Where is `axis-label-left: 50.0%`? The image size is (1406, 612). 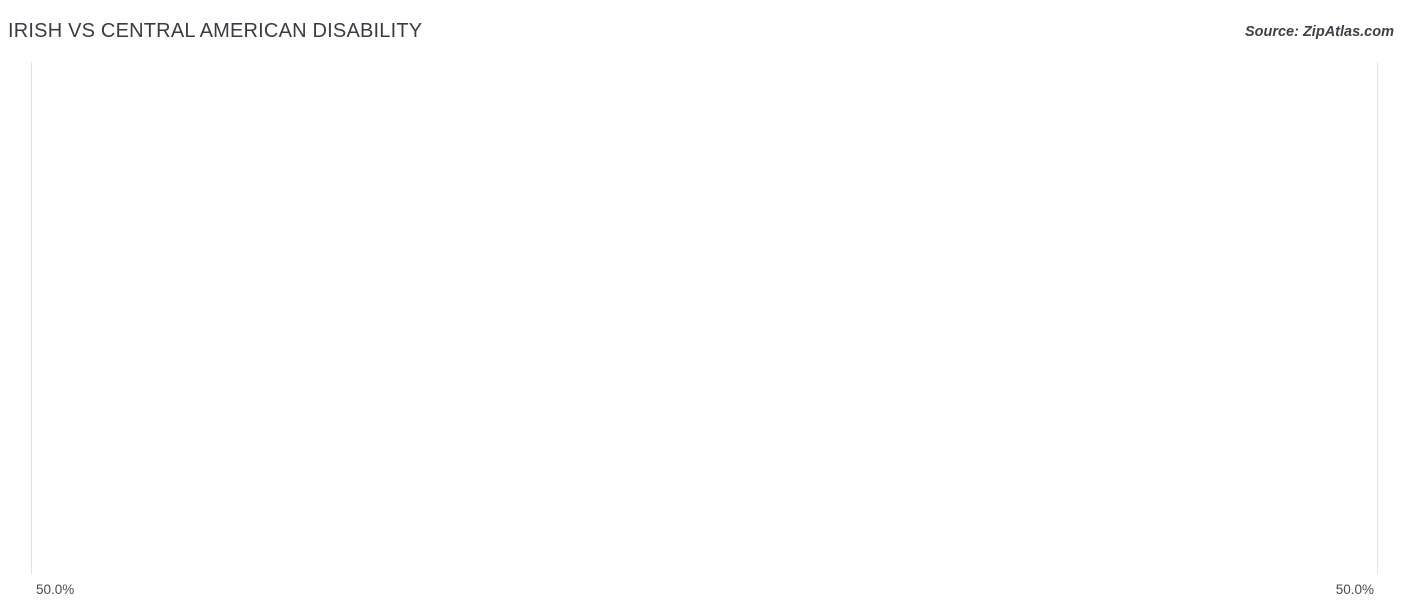
axis-label-left: 50.0% is located at coordinates (55, 589).